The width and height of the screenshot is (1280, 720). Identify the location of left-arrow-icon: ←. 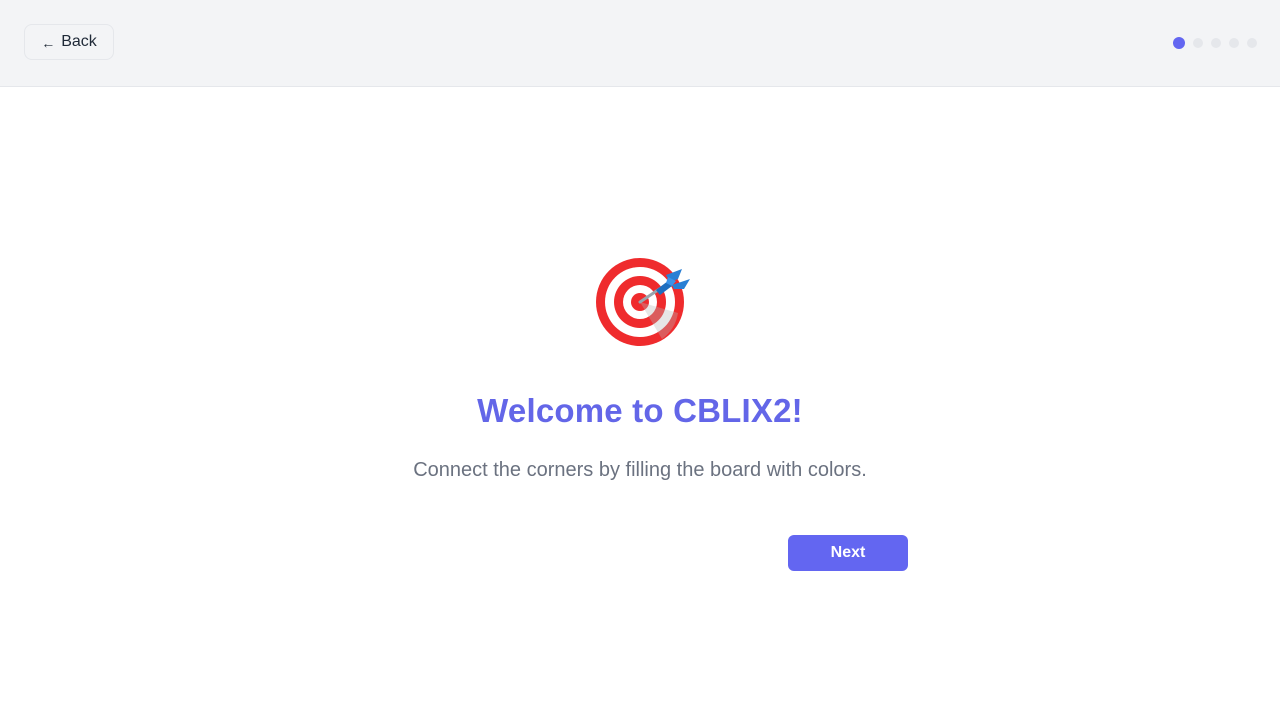
(48, 43).